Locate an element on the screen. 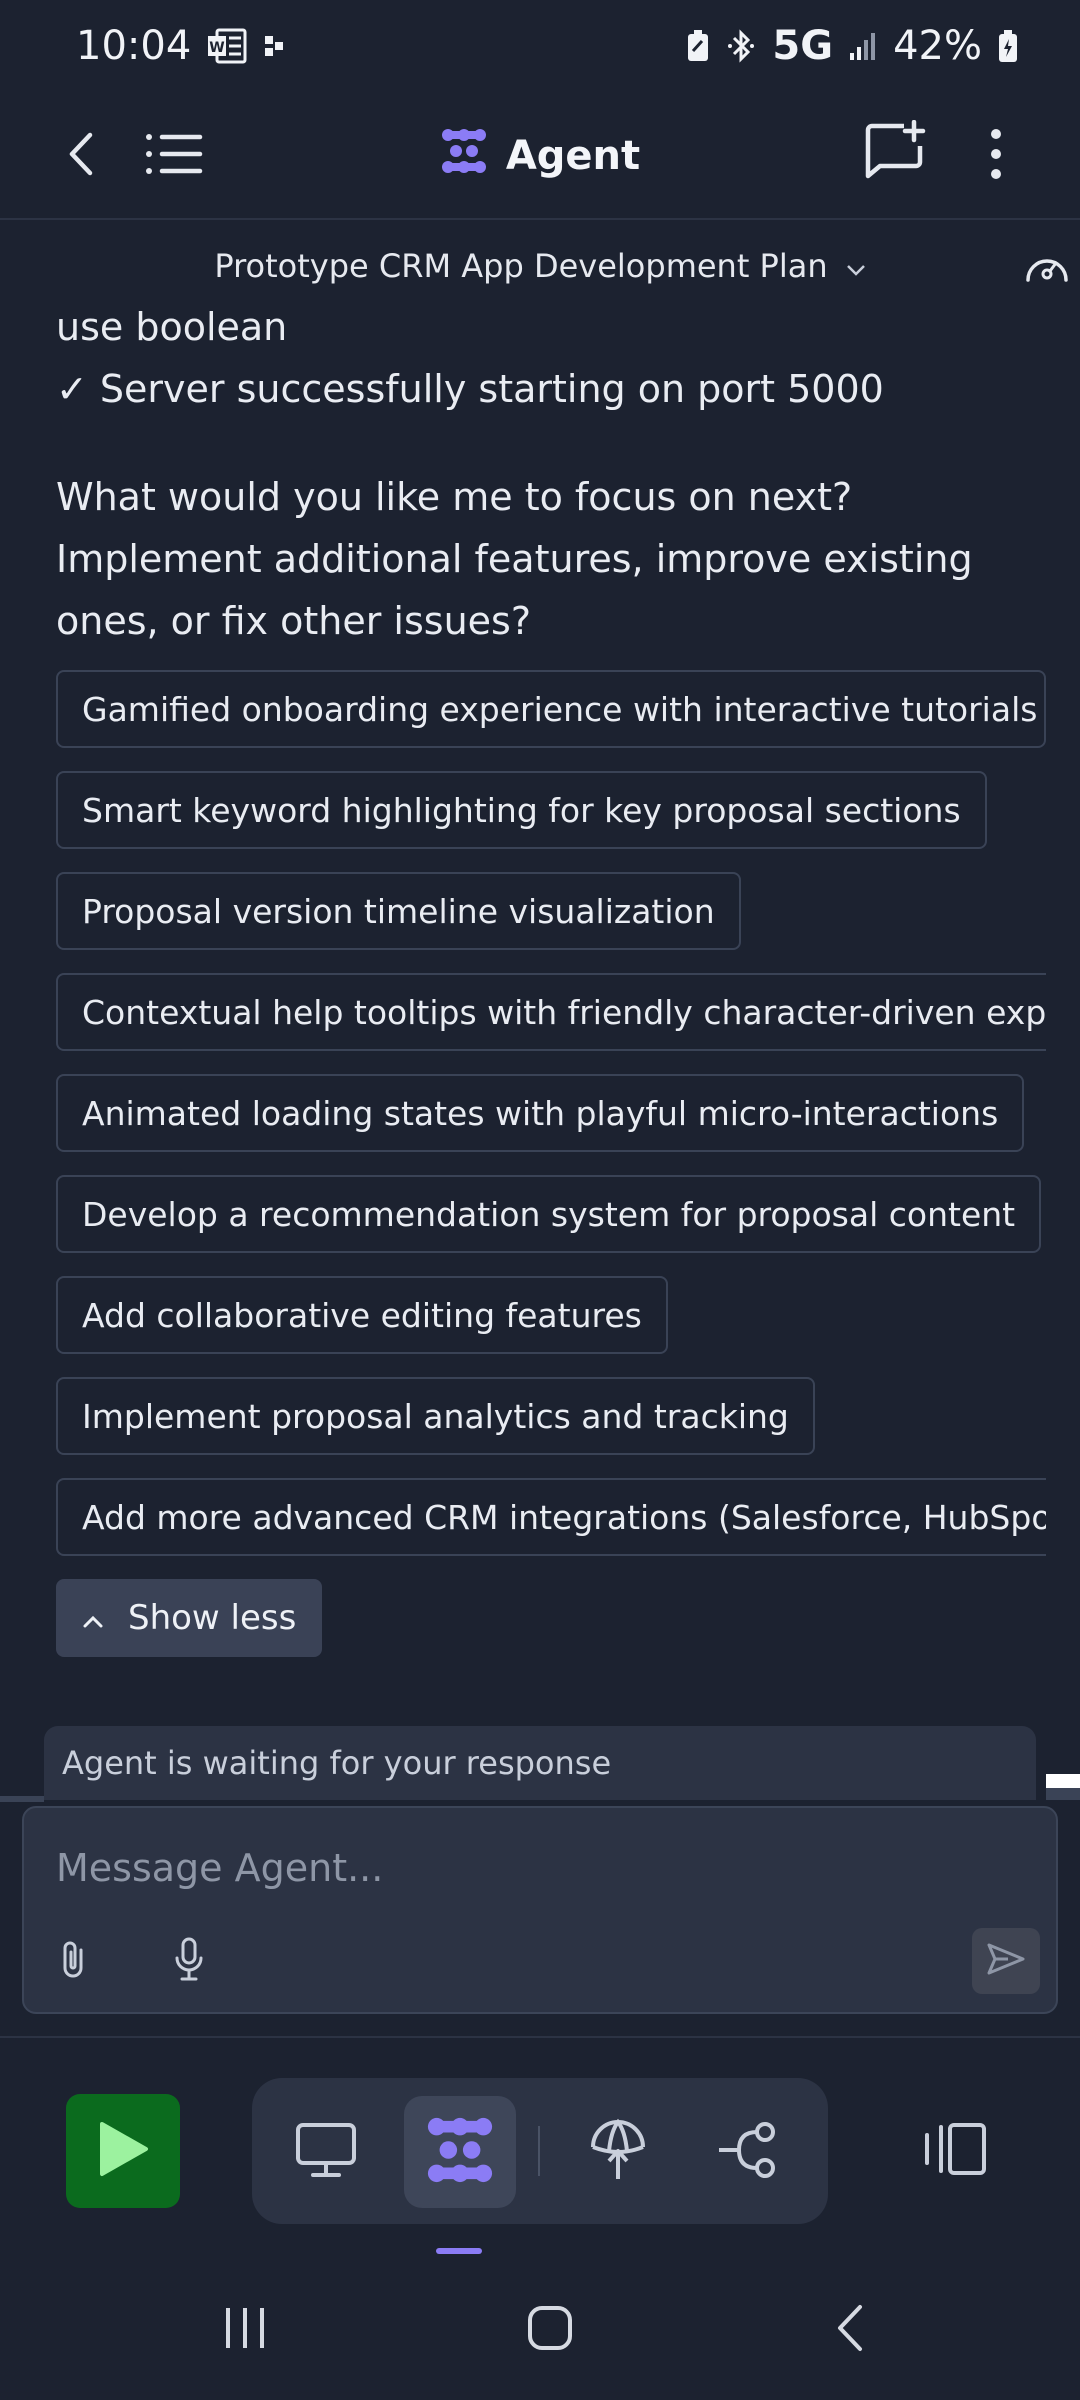  list-icon is located at coordinates (174, 156).